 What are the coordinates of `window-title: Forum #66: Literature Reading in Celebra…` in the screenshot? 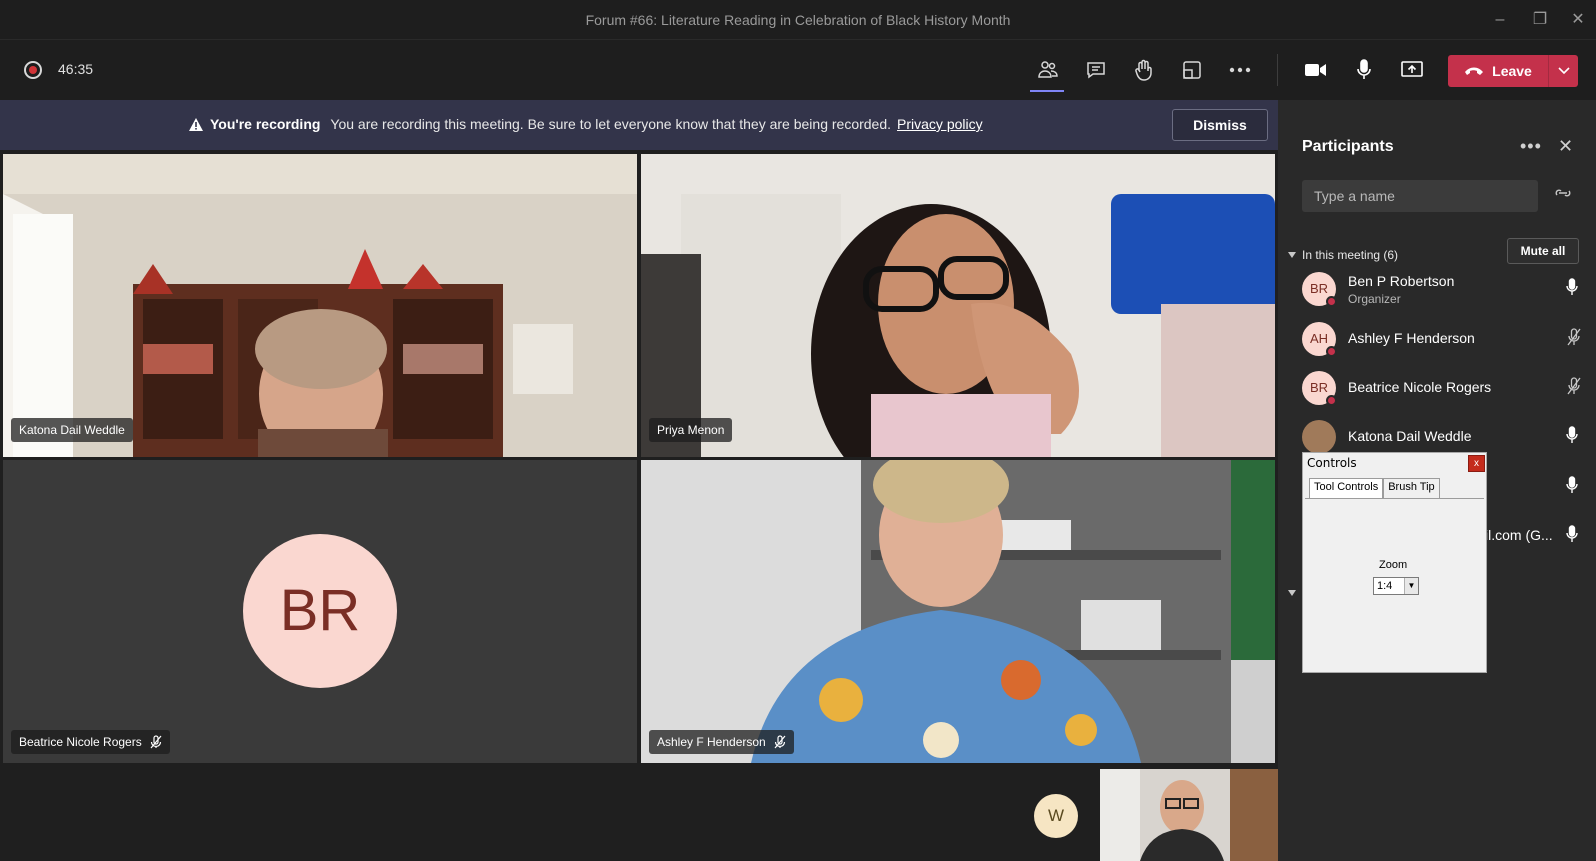 It's located at (798, 20).